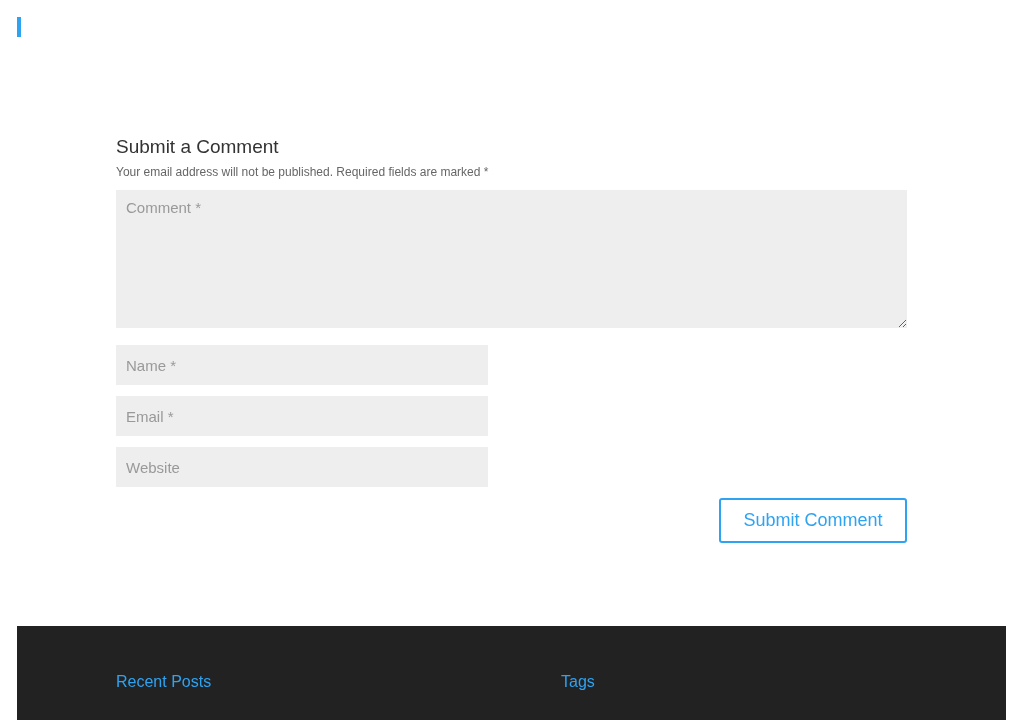 Image resolution: width=1024 pixels, height=723 pixels. I want to click on required-notice: Your email address will not be published. Required fields are marked *, so click(303, 172).